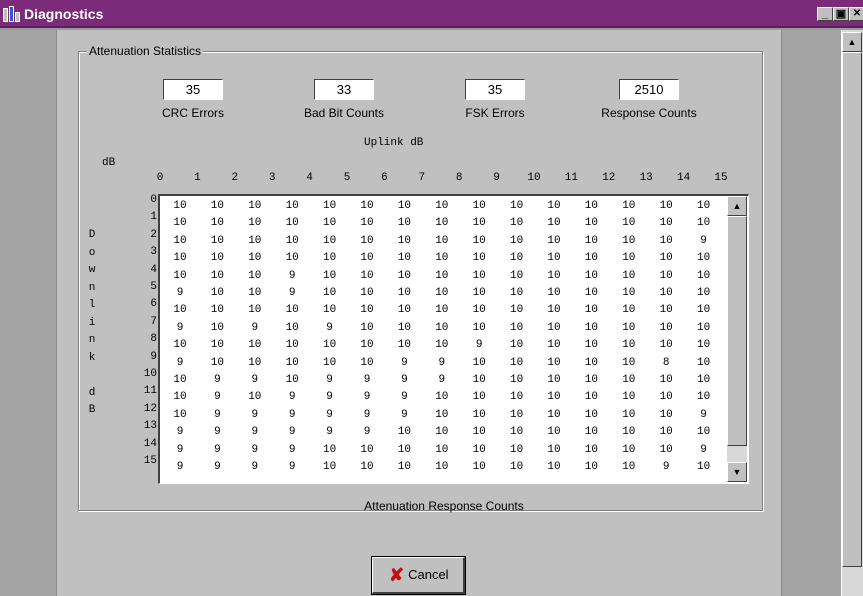 The image size is (863, 596). What do you see at coordinates (193, 89) in the screenshot?
I see `crc-errors-field: 35` at bounding box center [193, 89].